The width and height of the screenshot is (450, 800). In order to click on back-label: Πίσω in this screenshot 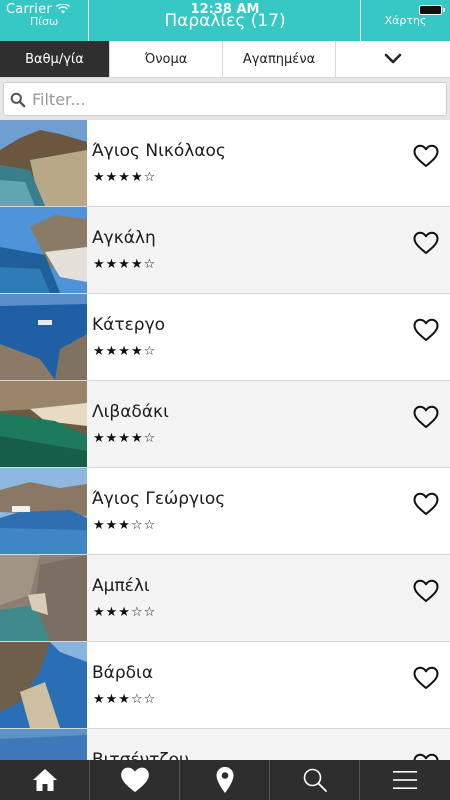, I will do `click(44, 21)`.